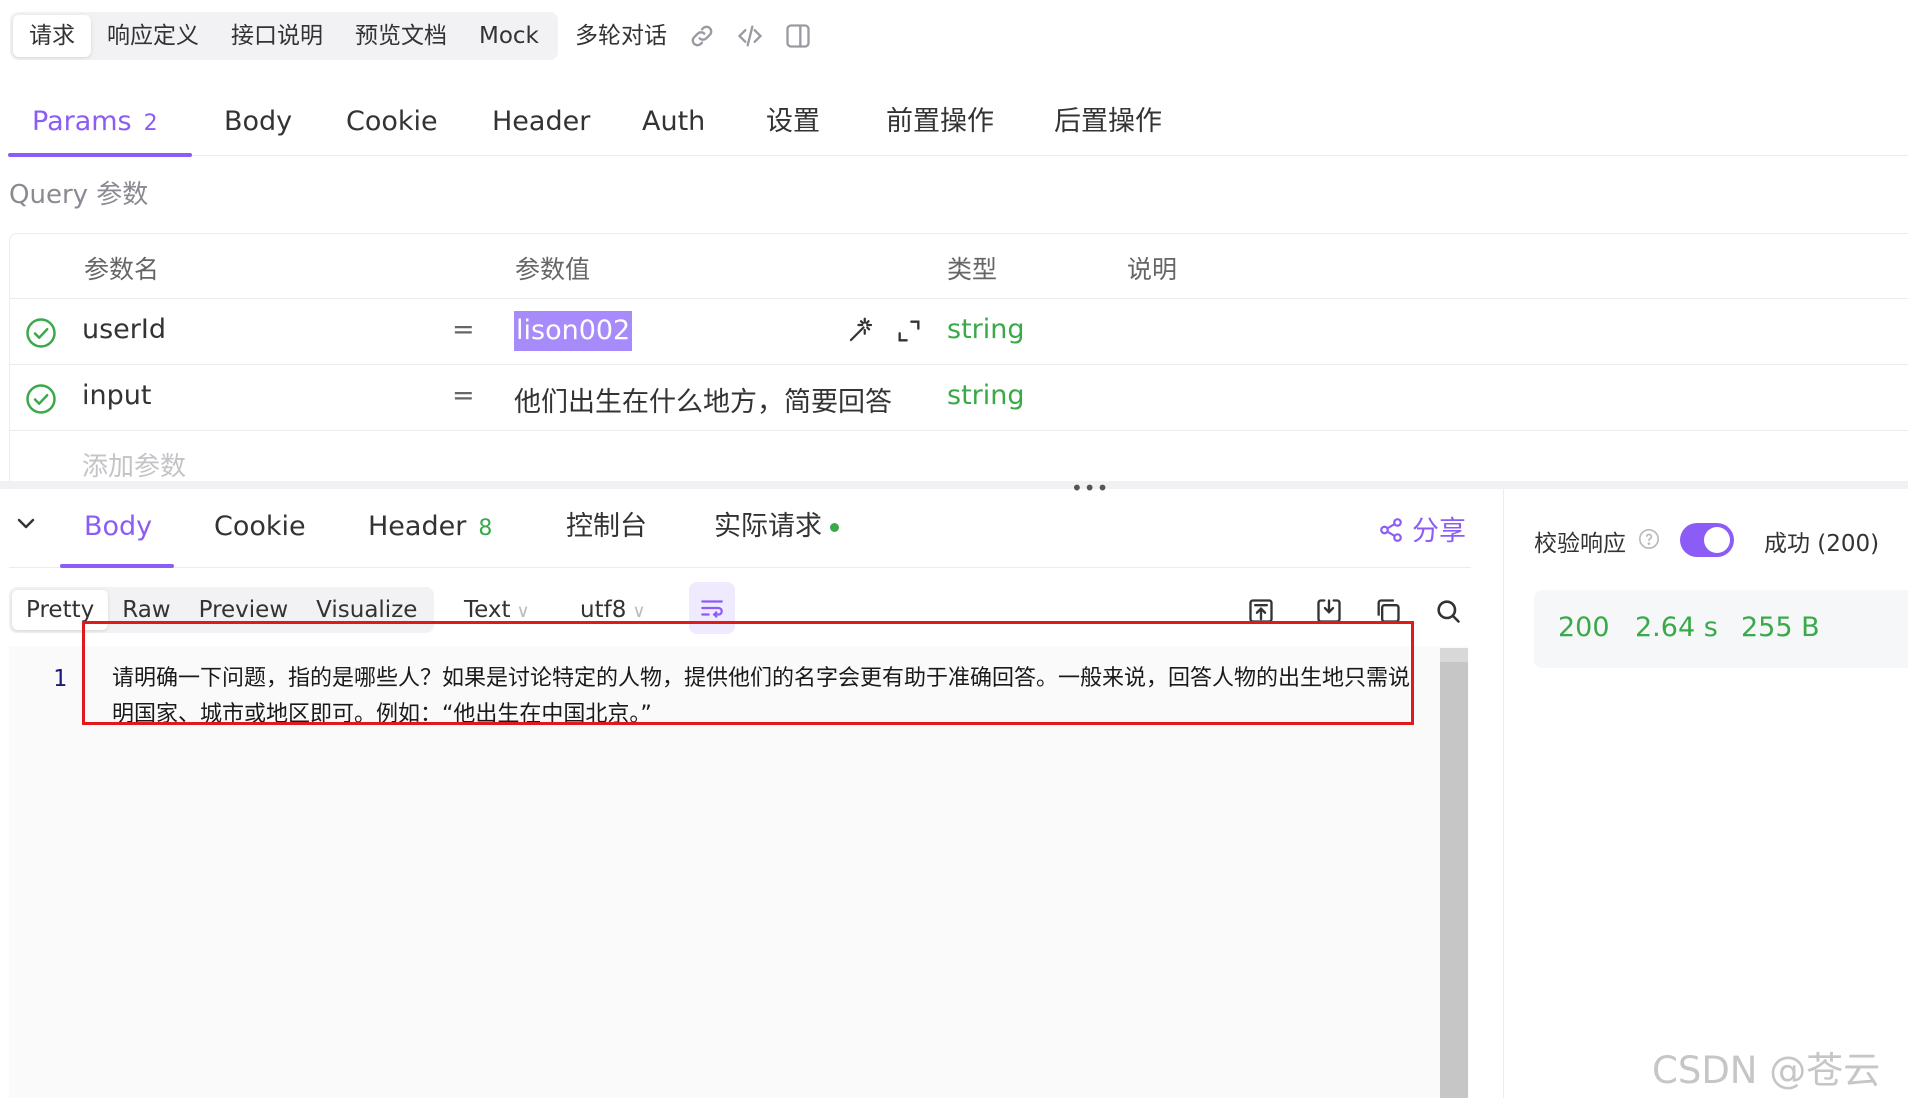 The width and height of the screenshot is (1908, 1098). I want to click on tab-auth: Auth, so click(673, 122).